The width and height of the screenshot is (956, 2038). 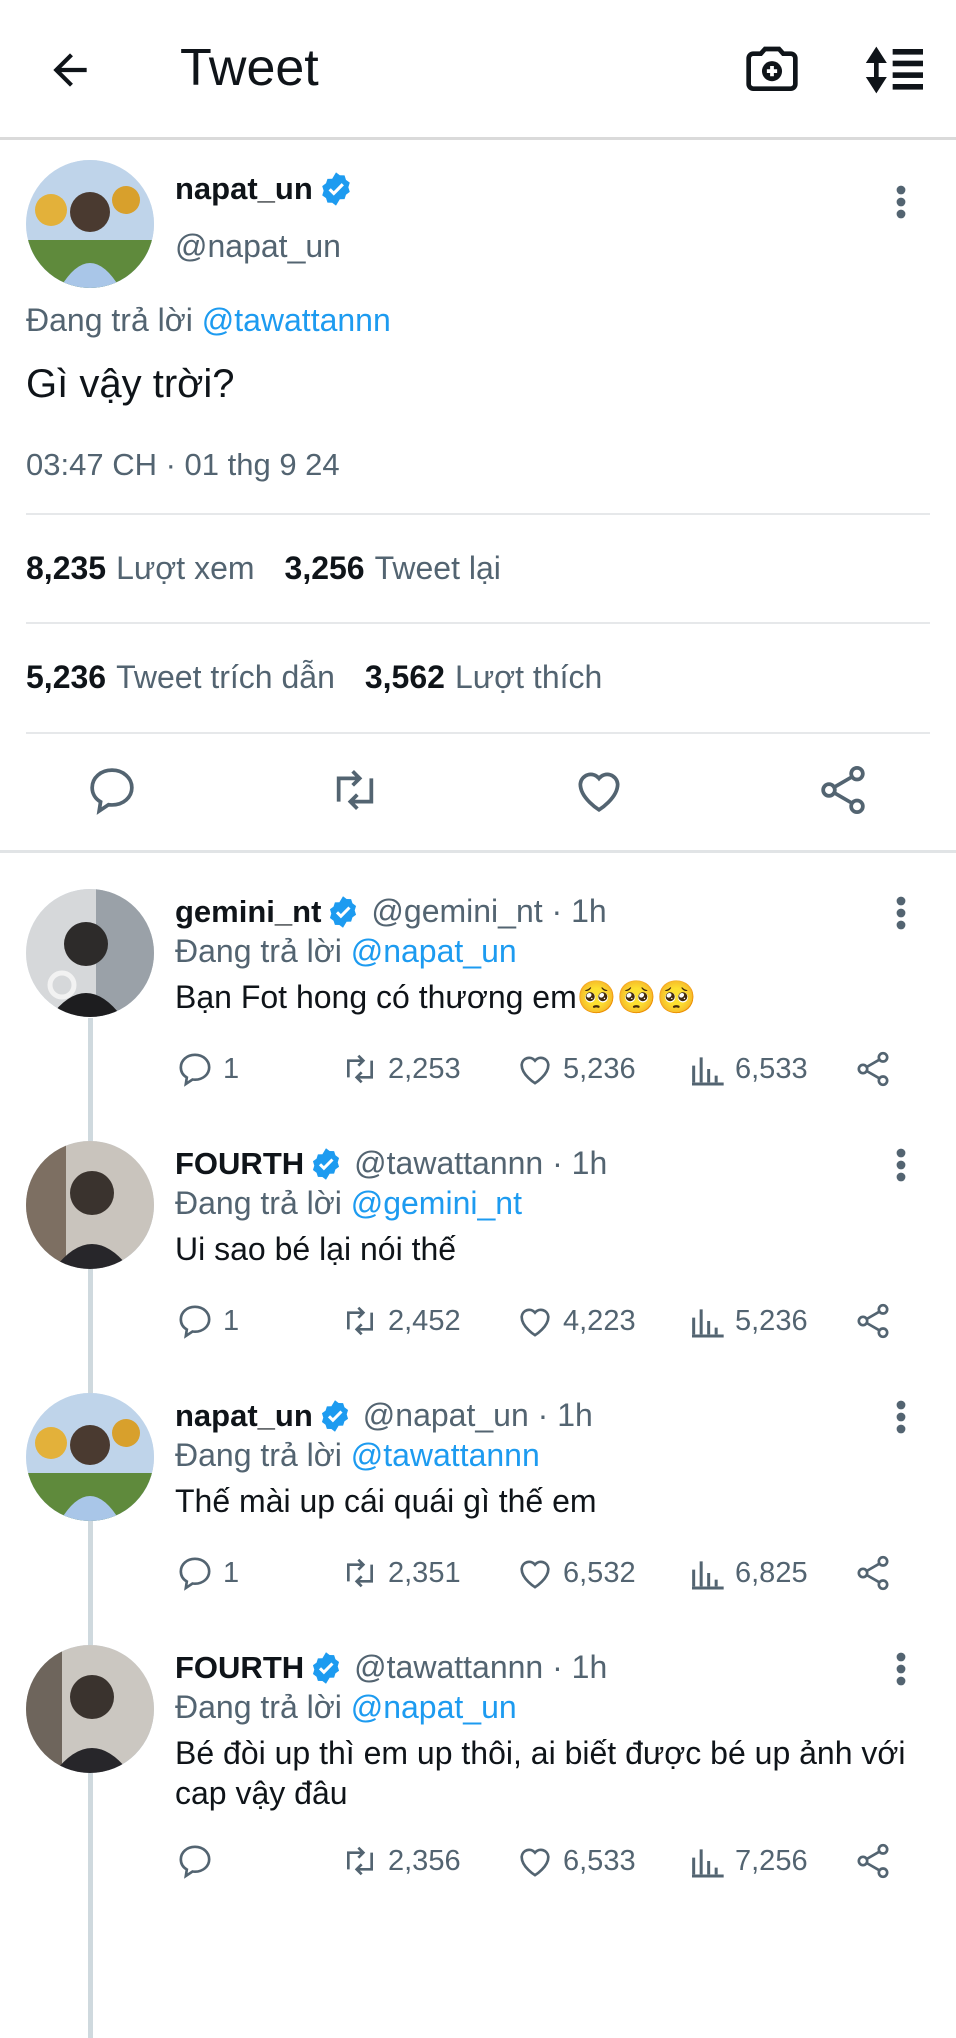 What do you see at coordinates (575, 1069) in the screenshot?
I see `like-button: 5,236` at bounding box center [575, 1069].